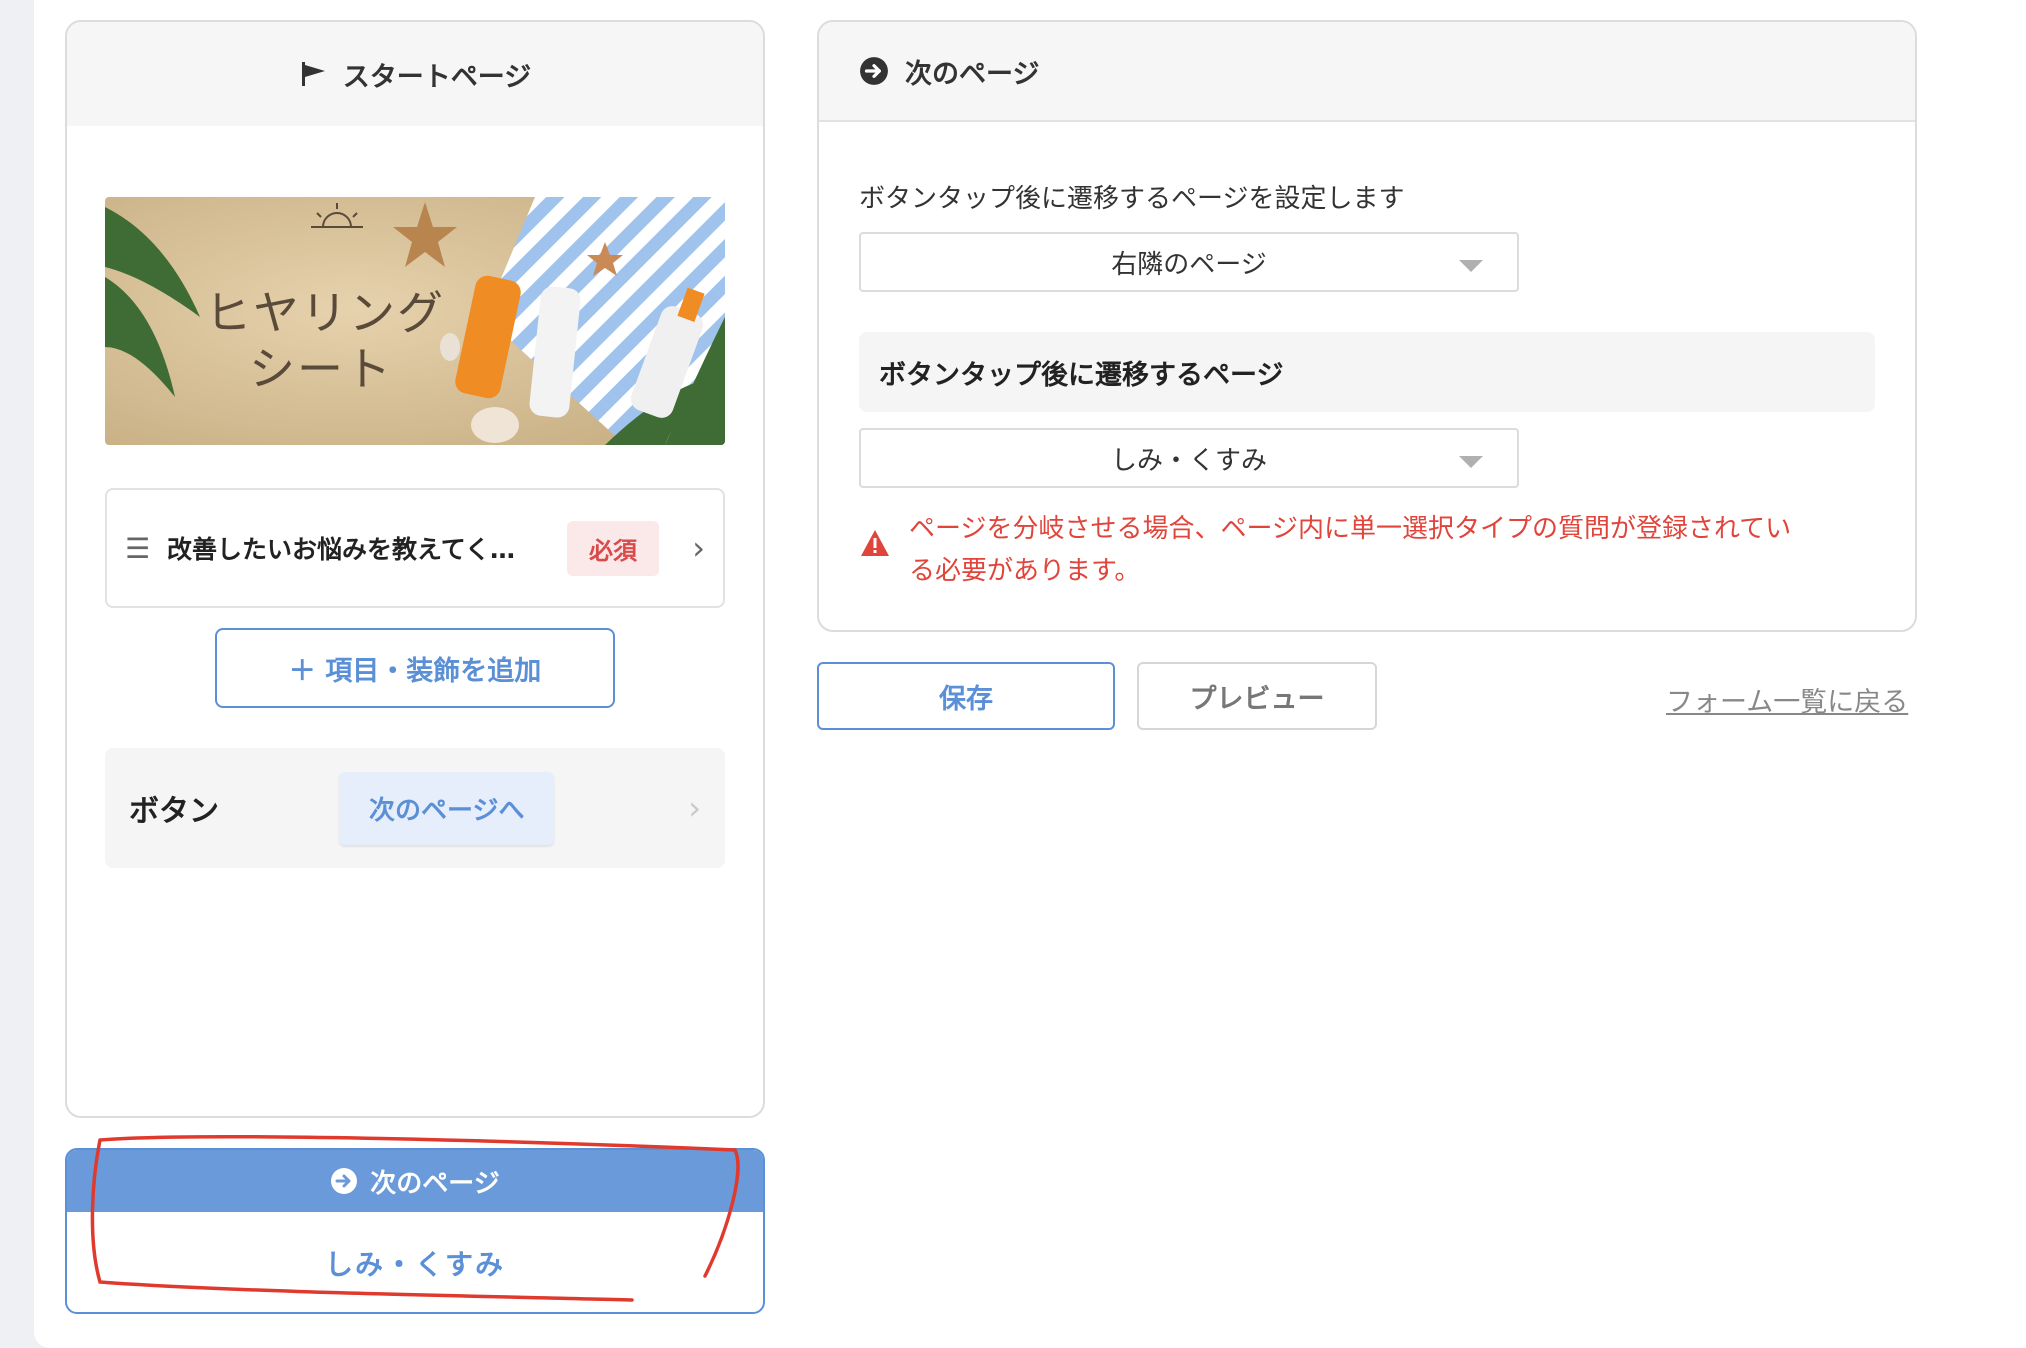  I want to click on next-page-card-header: 次のページ, so click(415, 1181).